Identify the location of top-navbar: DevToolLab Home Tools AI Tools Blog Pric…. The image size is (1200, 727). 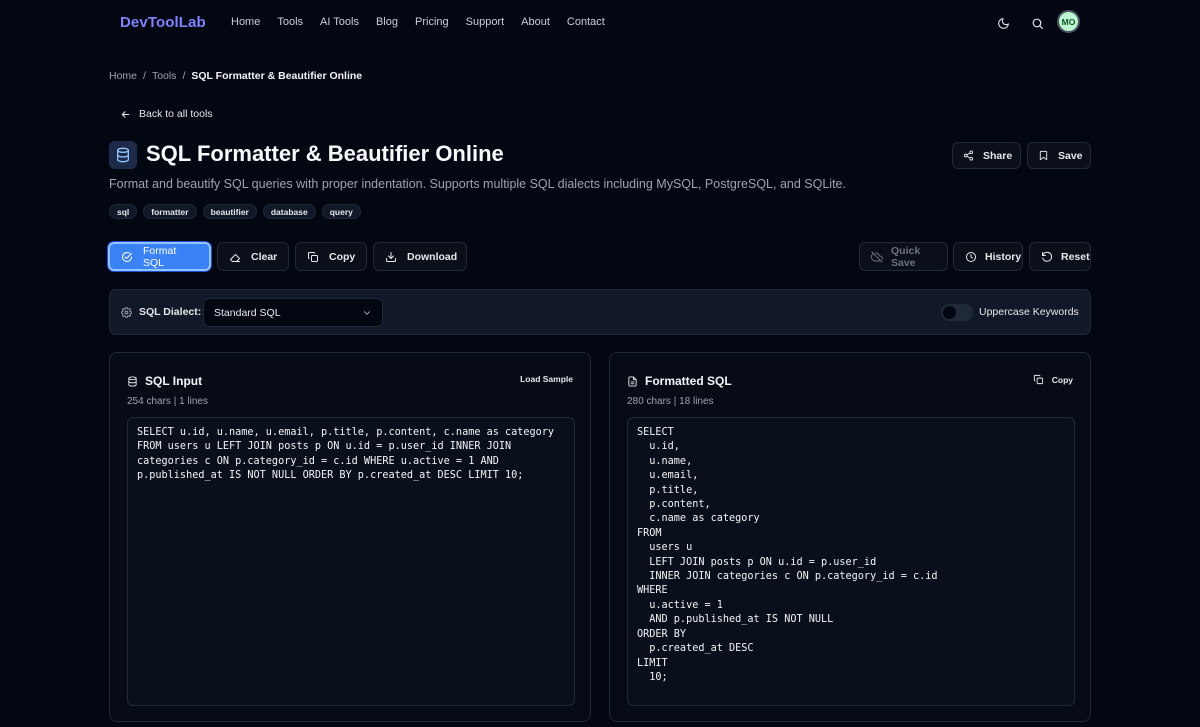
(600, 23).